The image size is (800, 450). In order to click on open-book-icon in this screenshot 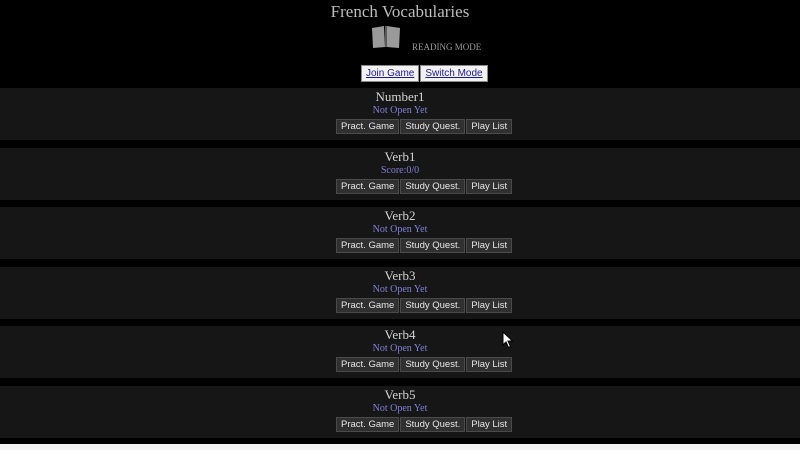, I will do `click(386, 37)`.